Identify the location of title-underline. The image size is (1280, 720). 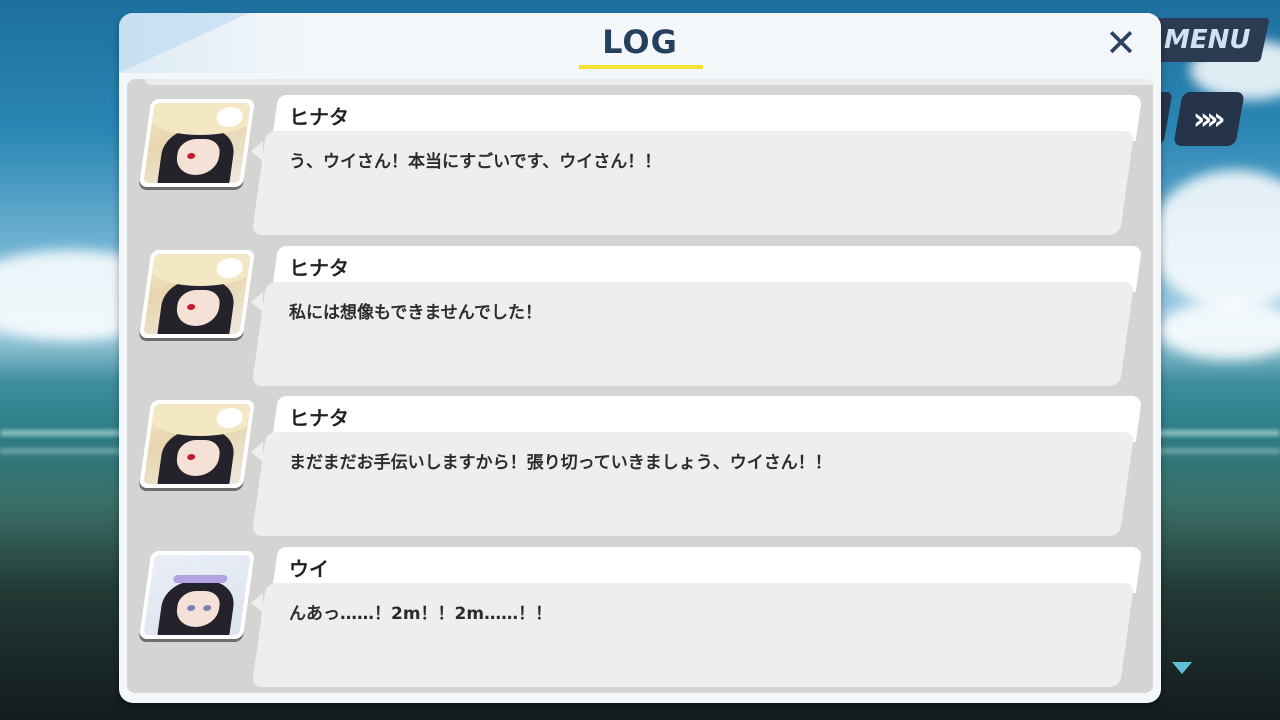
(641, 67).